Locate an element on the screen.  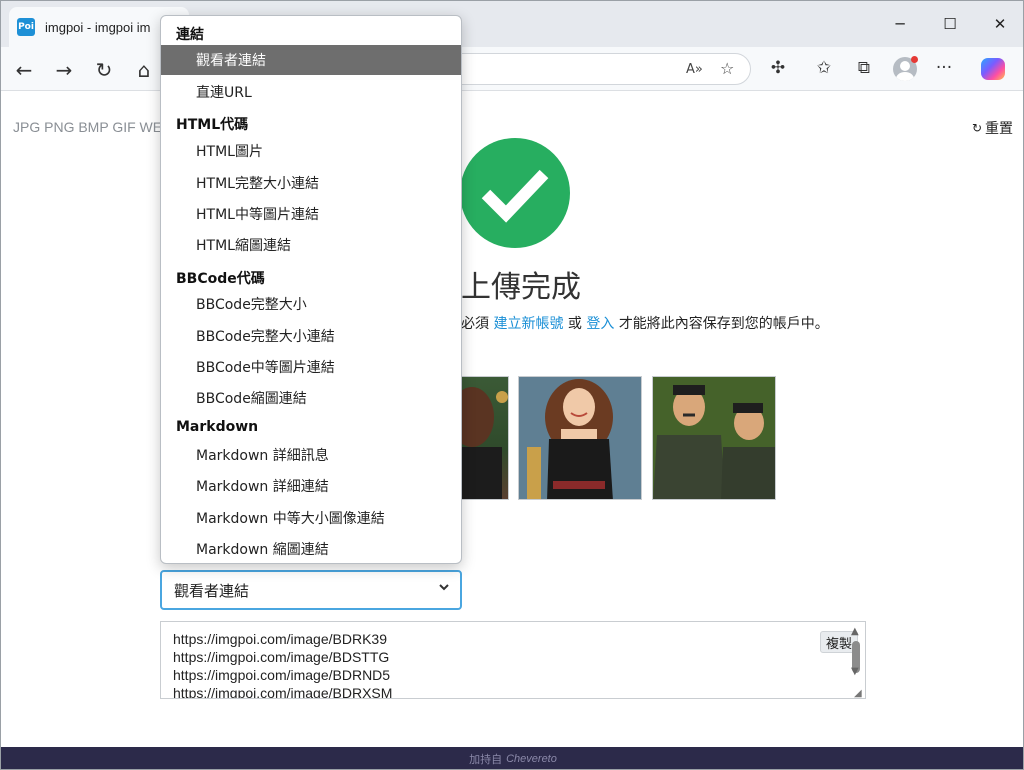
resize-grip-icon: ◢ is located at coordinates (858, 693).